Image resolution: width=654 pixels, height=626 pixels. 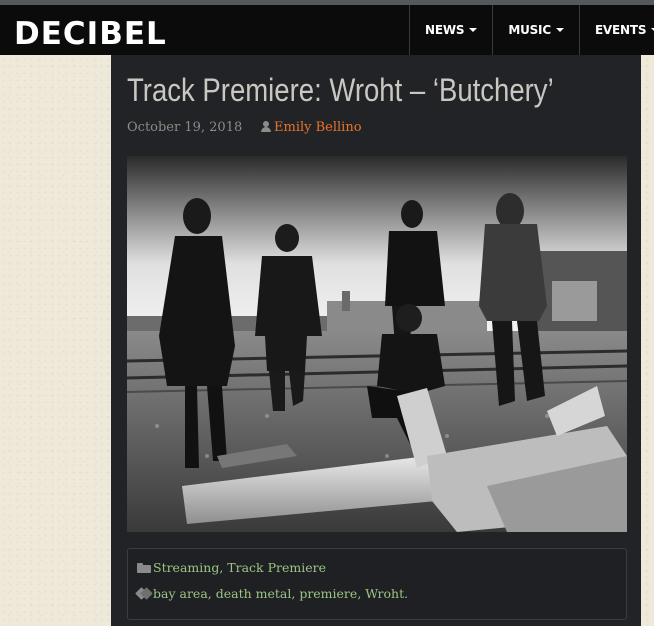 I want to click on nav-item-news: NEWS, so click(x=450, y=30).